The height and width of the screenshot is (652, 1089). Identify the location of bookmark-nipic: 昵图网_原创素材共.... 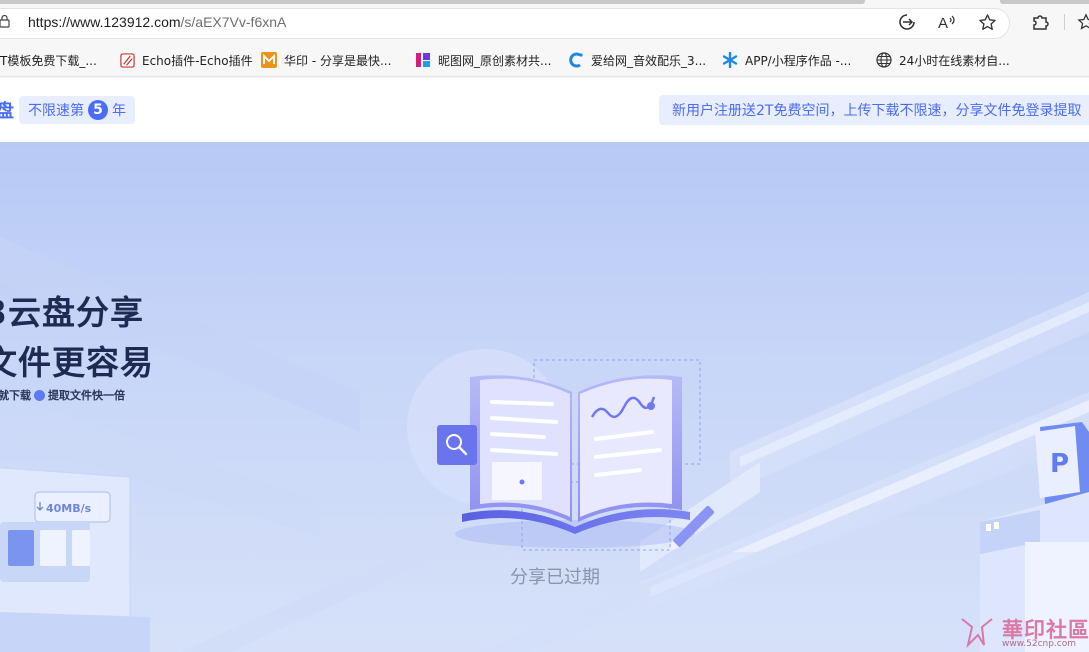
(483, 60).